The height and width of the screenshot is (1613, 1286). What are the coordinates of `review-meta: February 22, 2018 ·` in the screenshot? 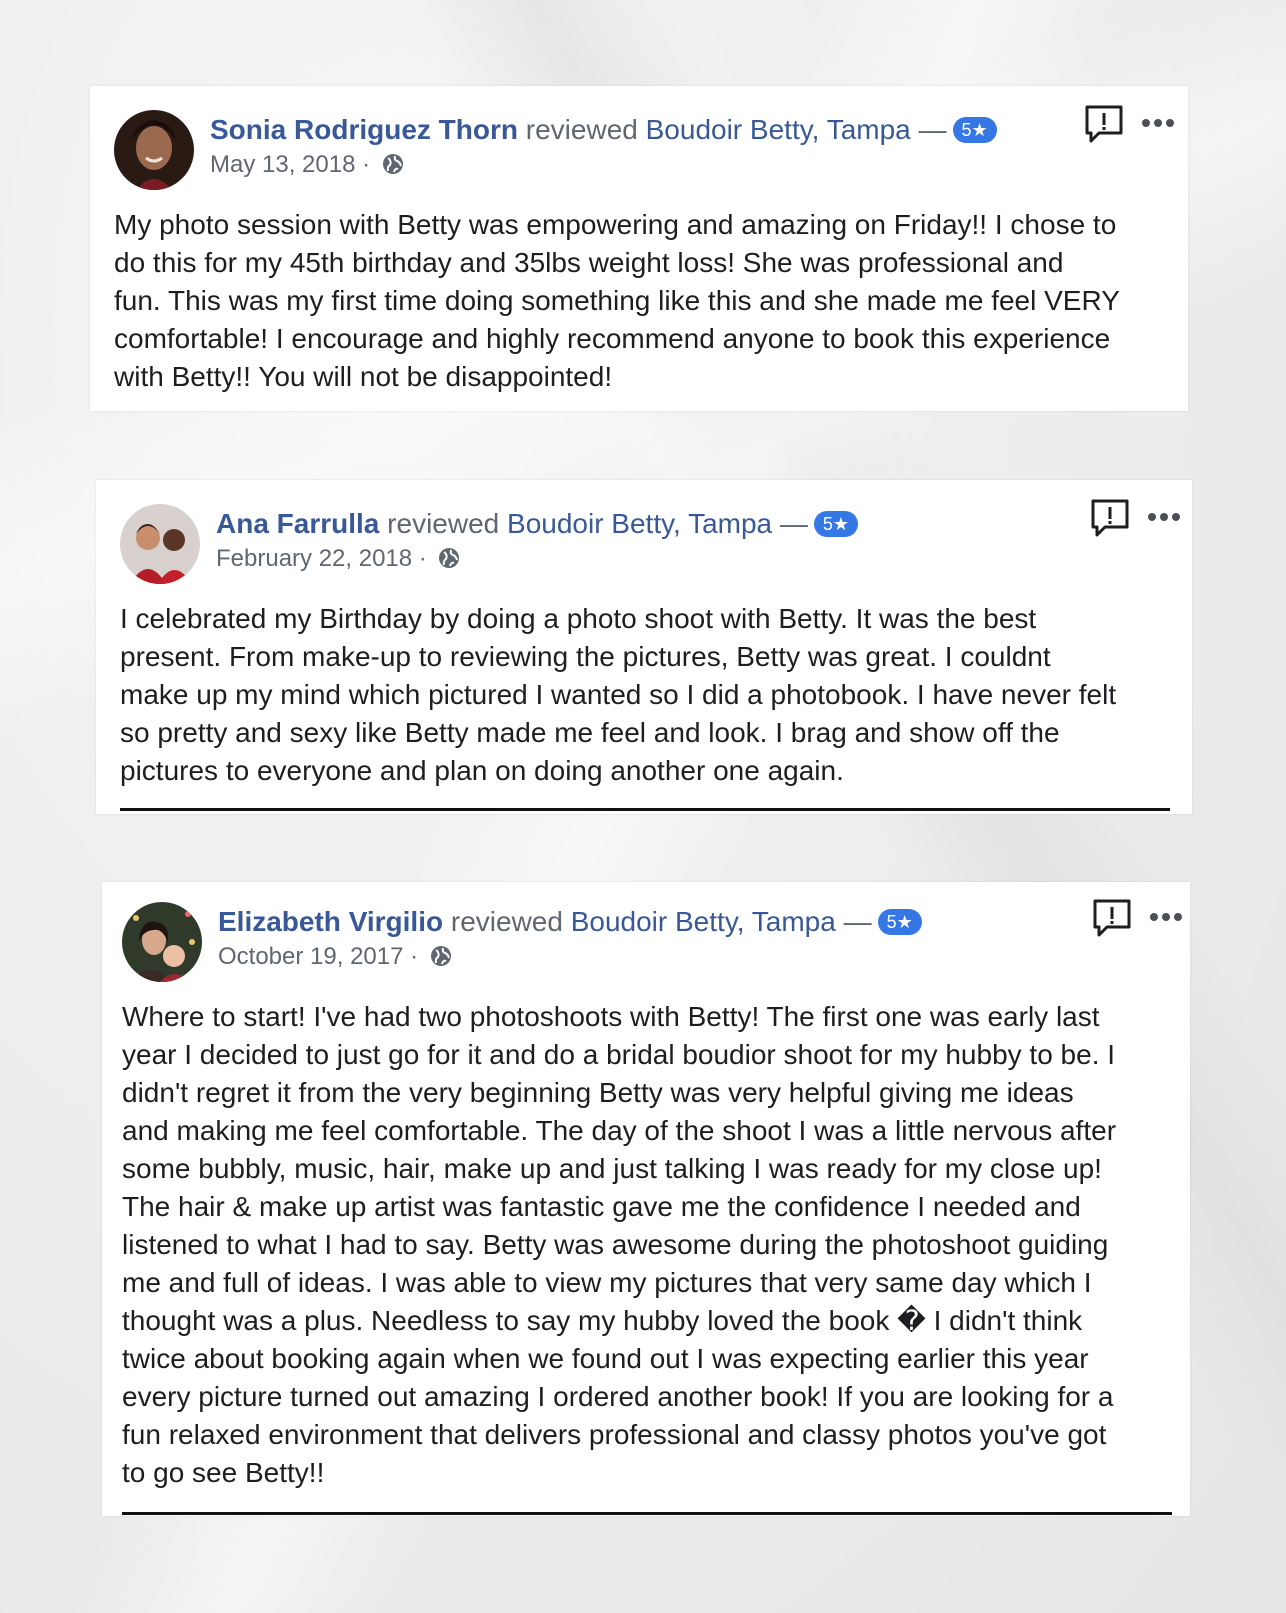 It's located at (338, 561).